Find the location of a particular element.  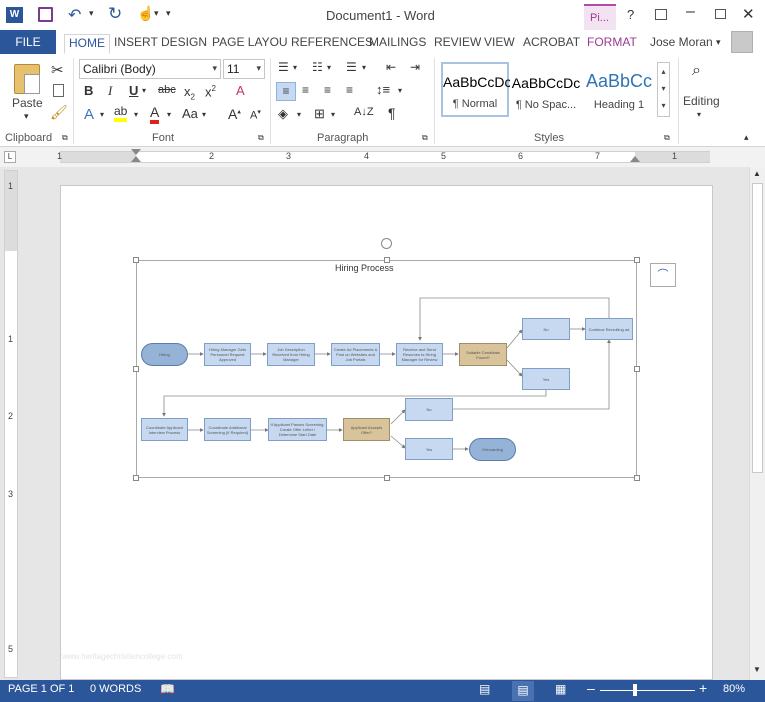

highlight-dropdown-icon: ▾ is located at coordinates (136, 114).